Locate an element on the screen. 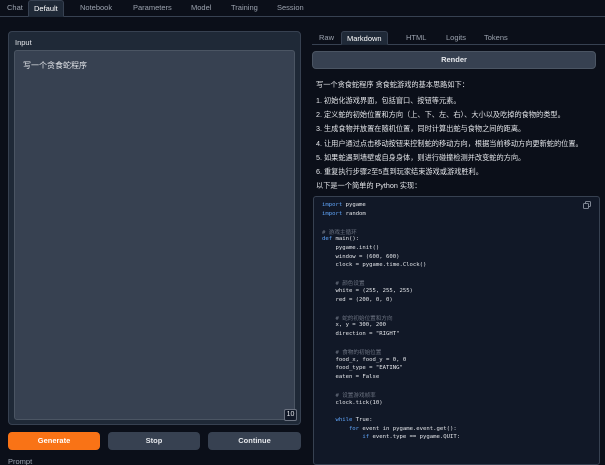  code-text: event in pygame.event.get(): is located at coordinates (408, 428).